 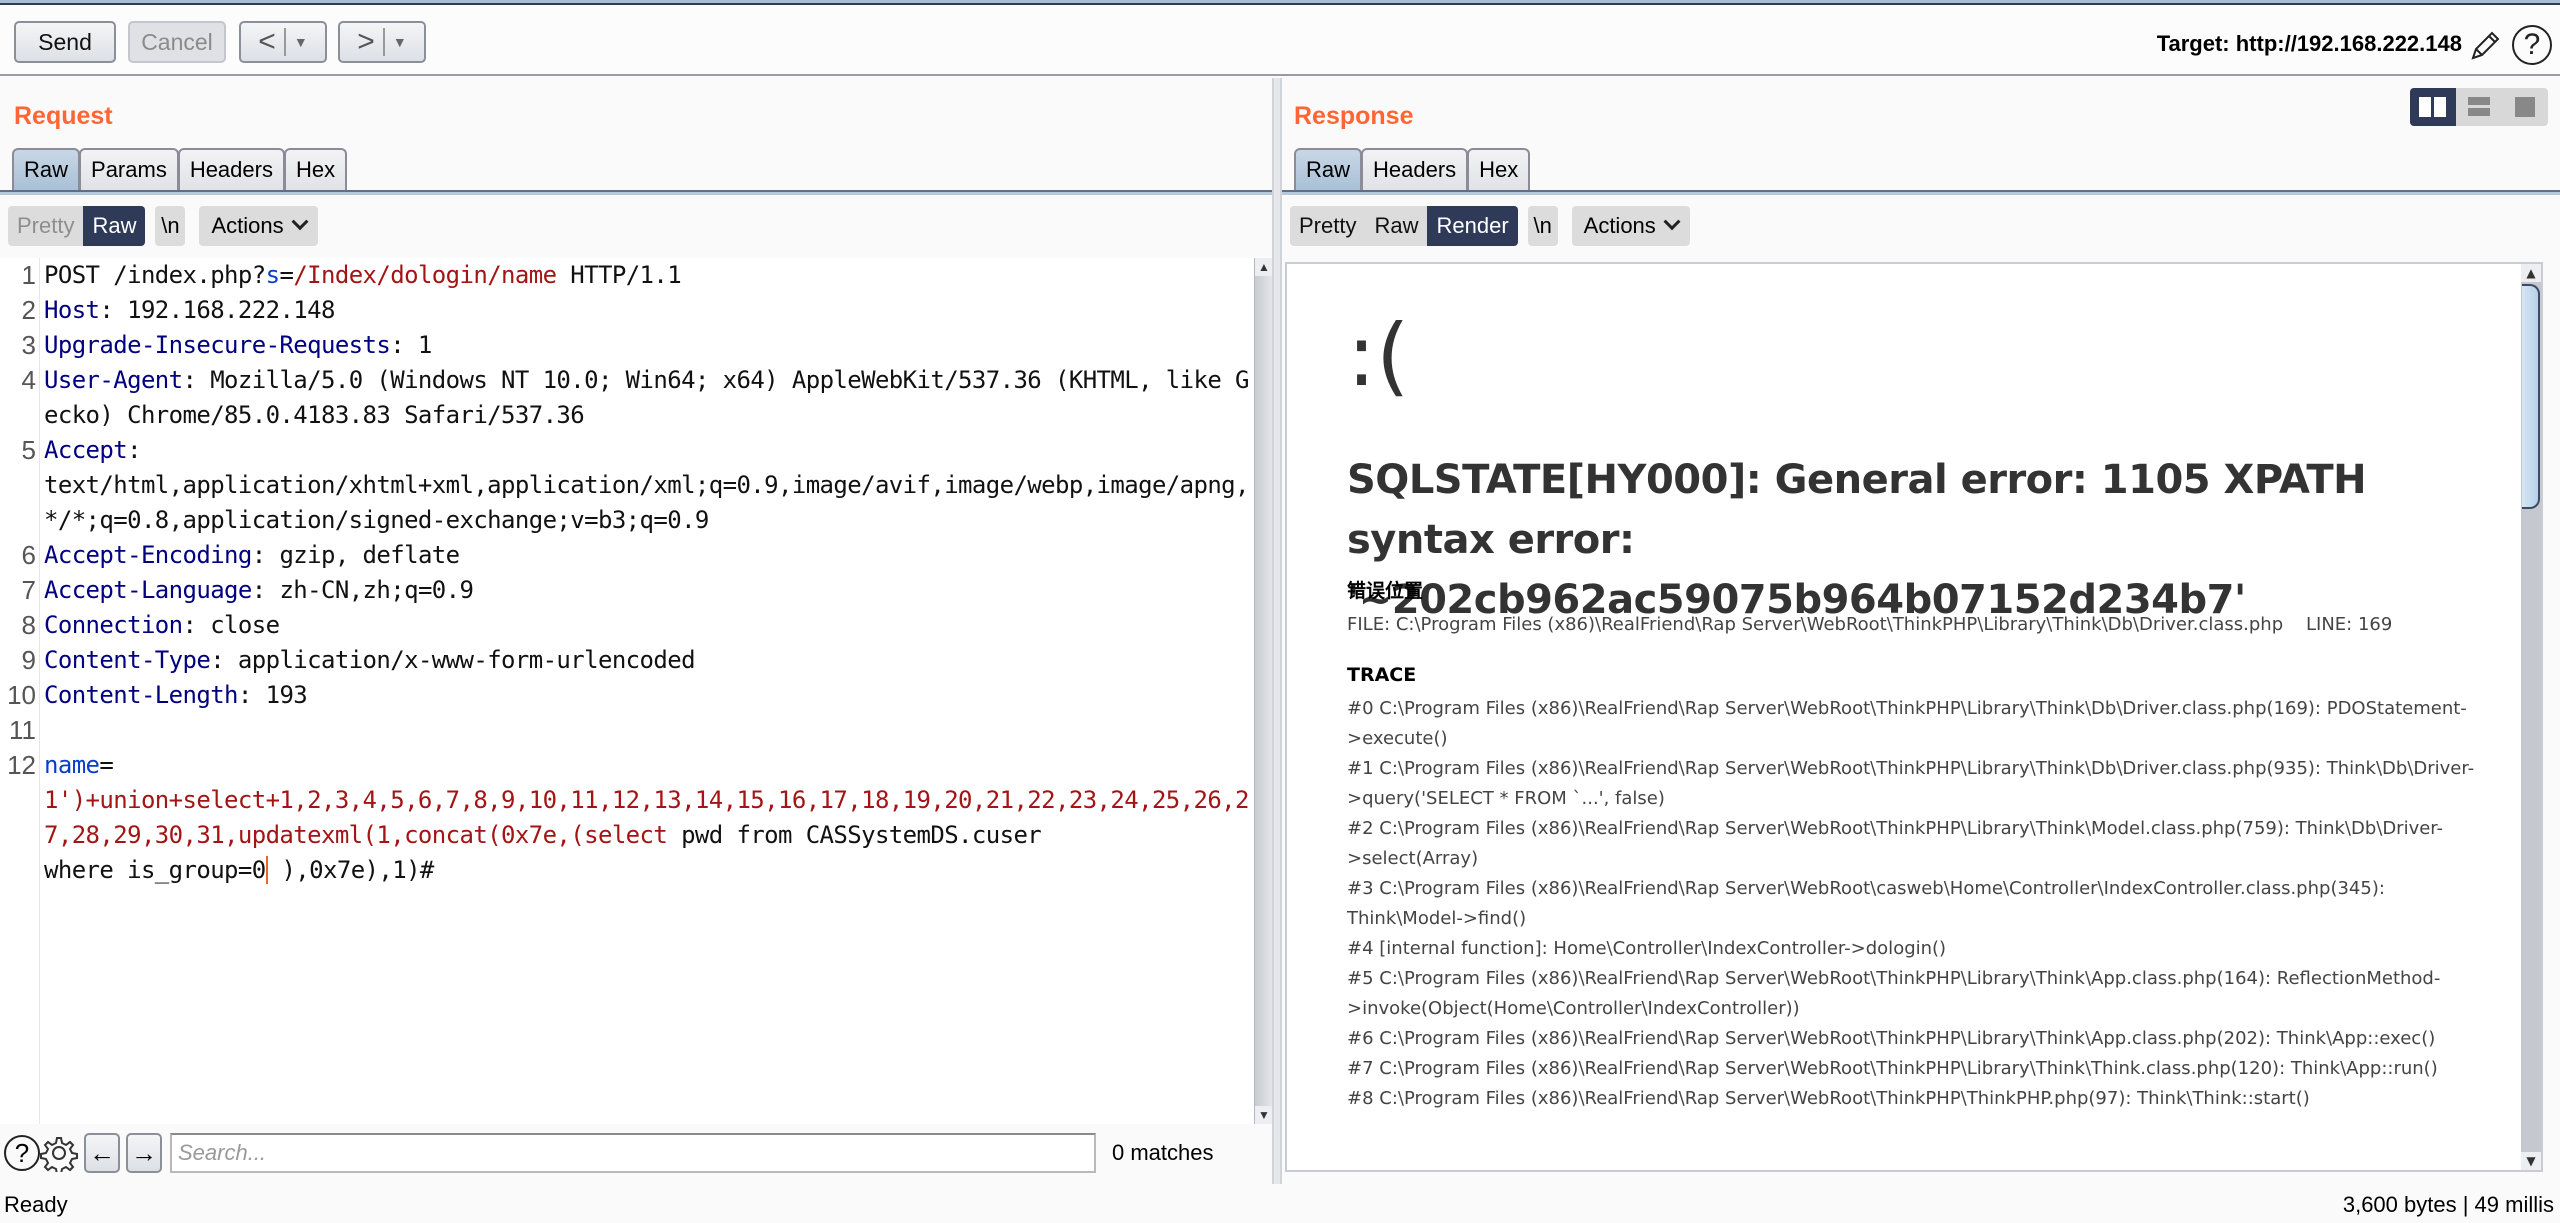 What do you see at coordinates (1415, 169) in the screenshot?
I see `response-tab-headers: Headers` at bounding box center [1415, 169].